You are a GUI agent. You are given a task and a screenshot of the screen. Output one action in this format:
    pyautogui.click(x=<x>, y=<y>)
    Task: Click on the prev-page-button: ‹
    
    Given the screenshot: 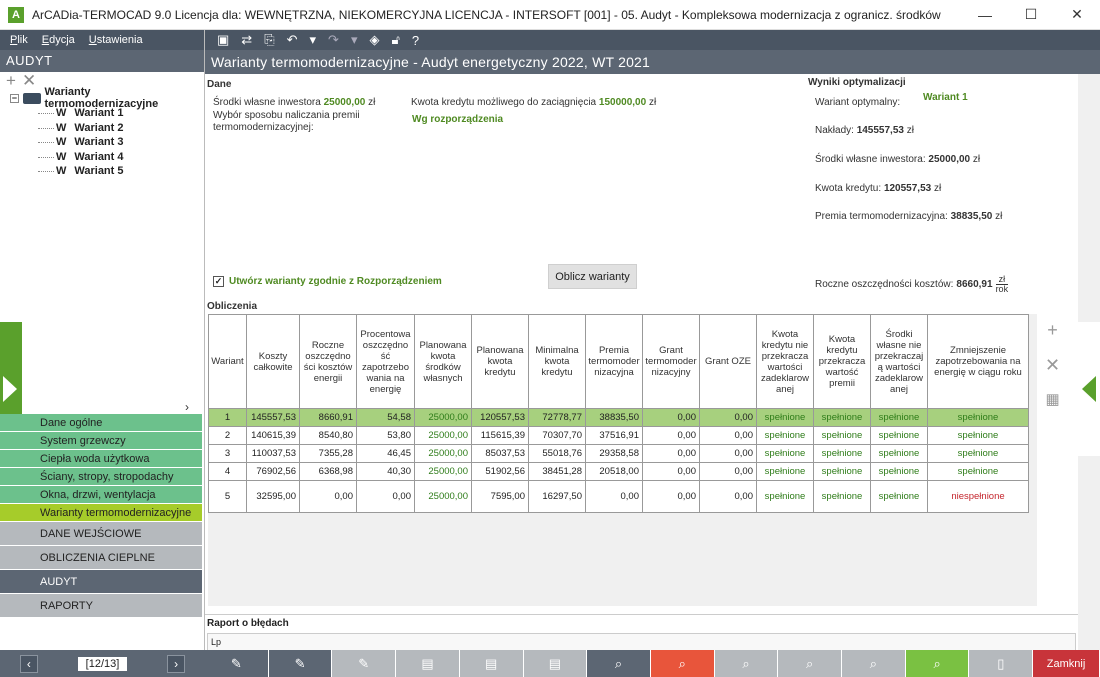 What is the action you would take?
    pyautogui.click(x=28, y=663)
    